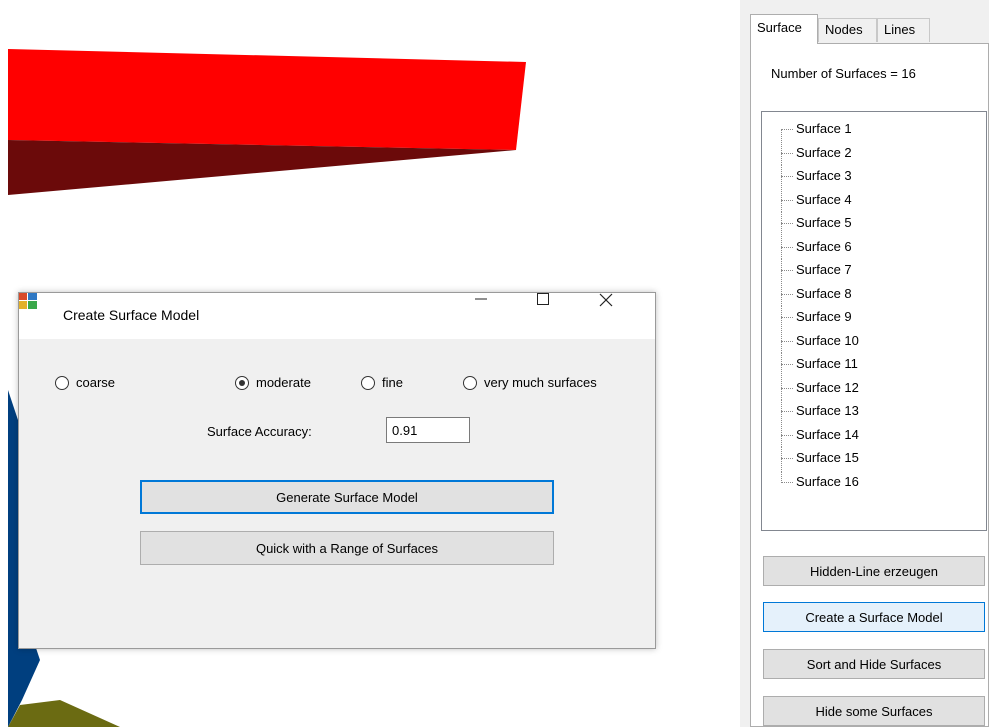 The image size is (989, 727). Describe the element at coordinates (28, 301) in the screenshot. I see `app-icon` at that location.